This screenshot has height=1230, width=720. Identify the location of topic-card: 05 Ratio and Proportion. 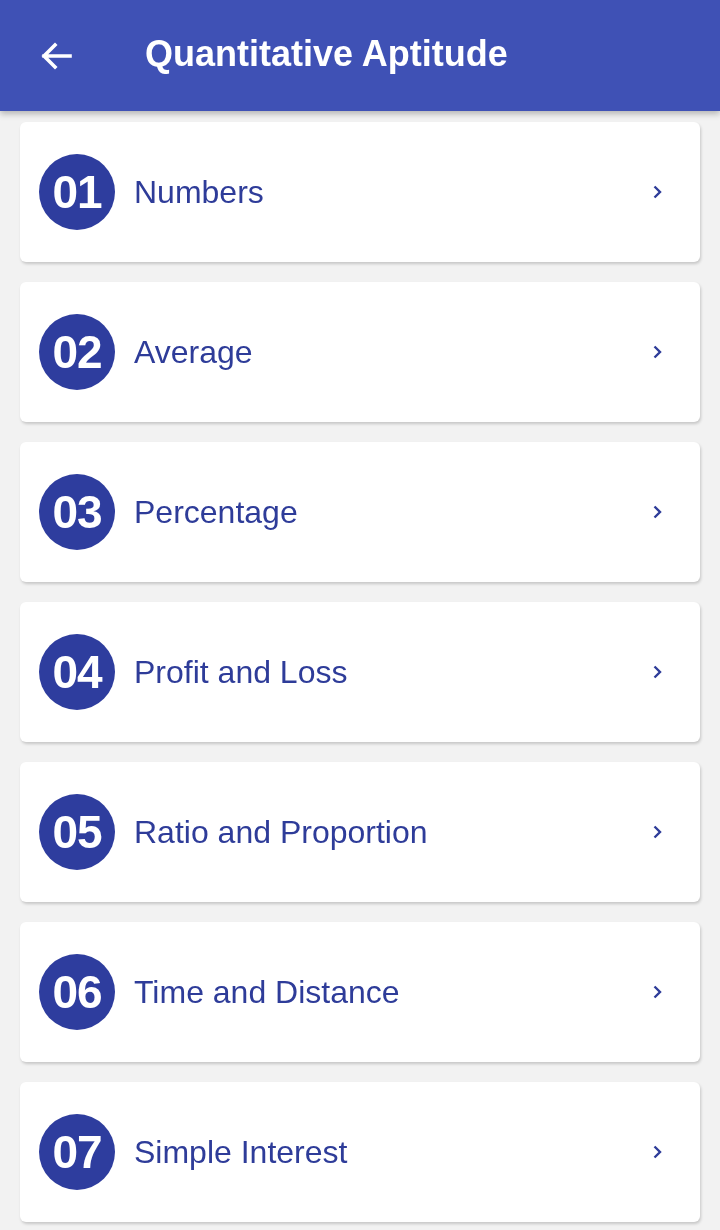
(360, 832).